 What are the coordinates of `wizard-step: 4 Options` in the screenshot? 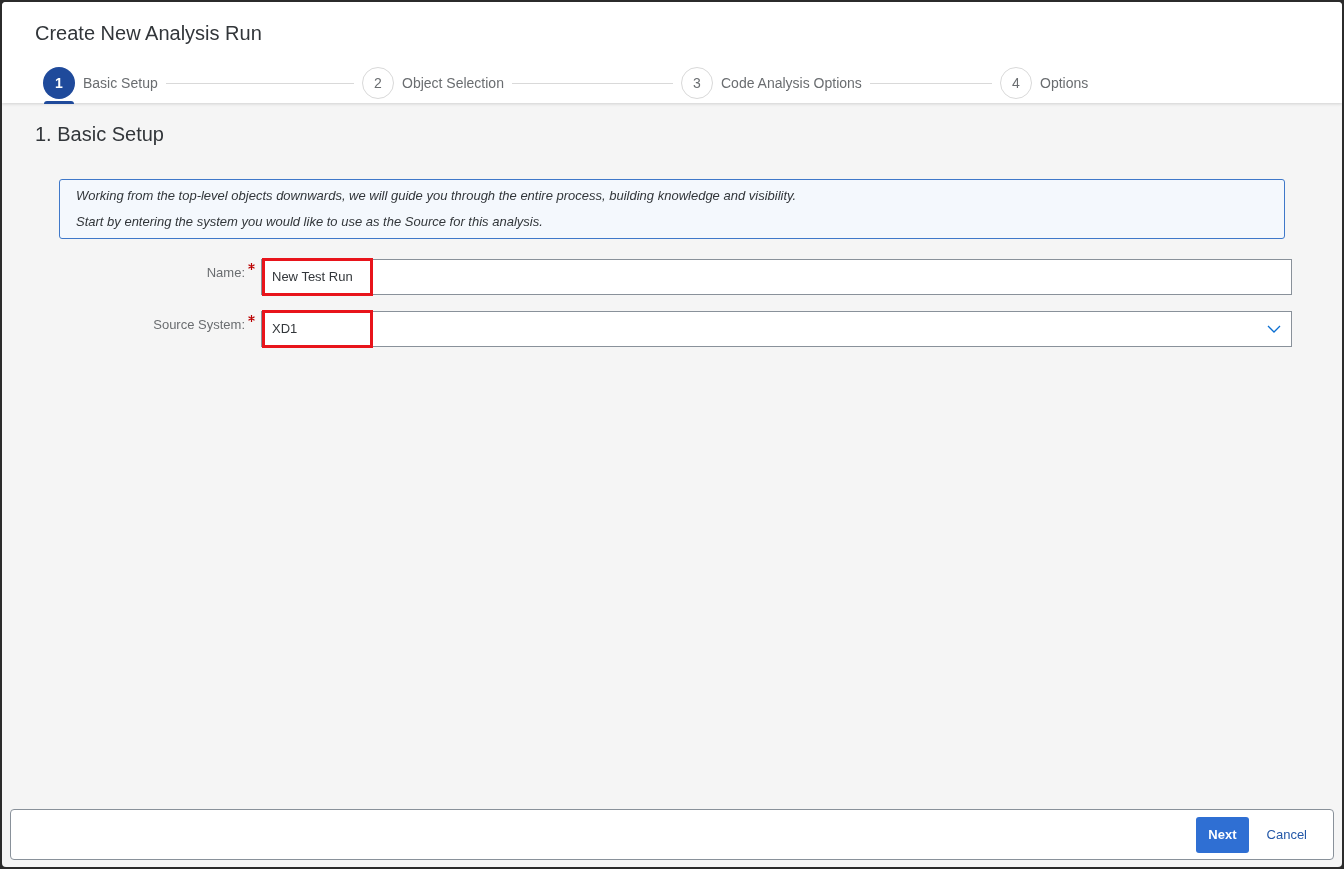 It's located at (1044, 83).